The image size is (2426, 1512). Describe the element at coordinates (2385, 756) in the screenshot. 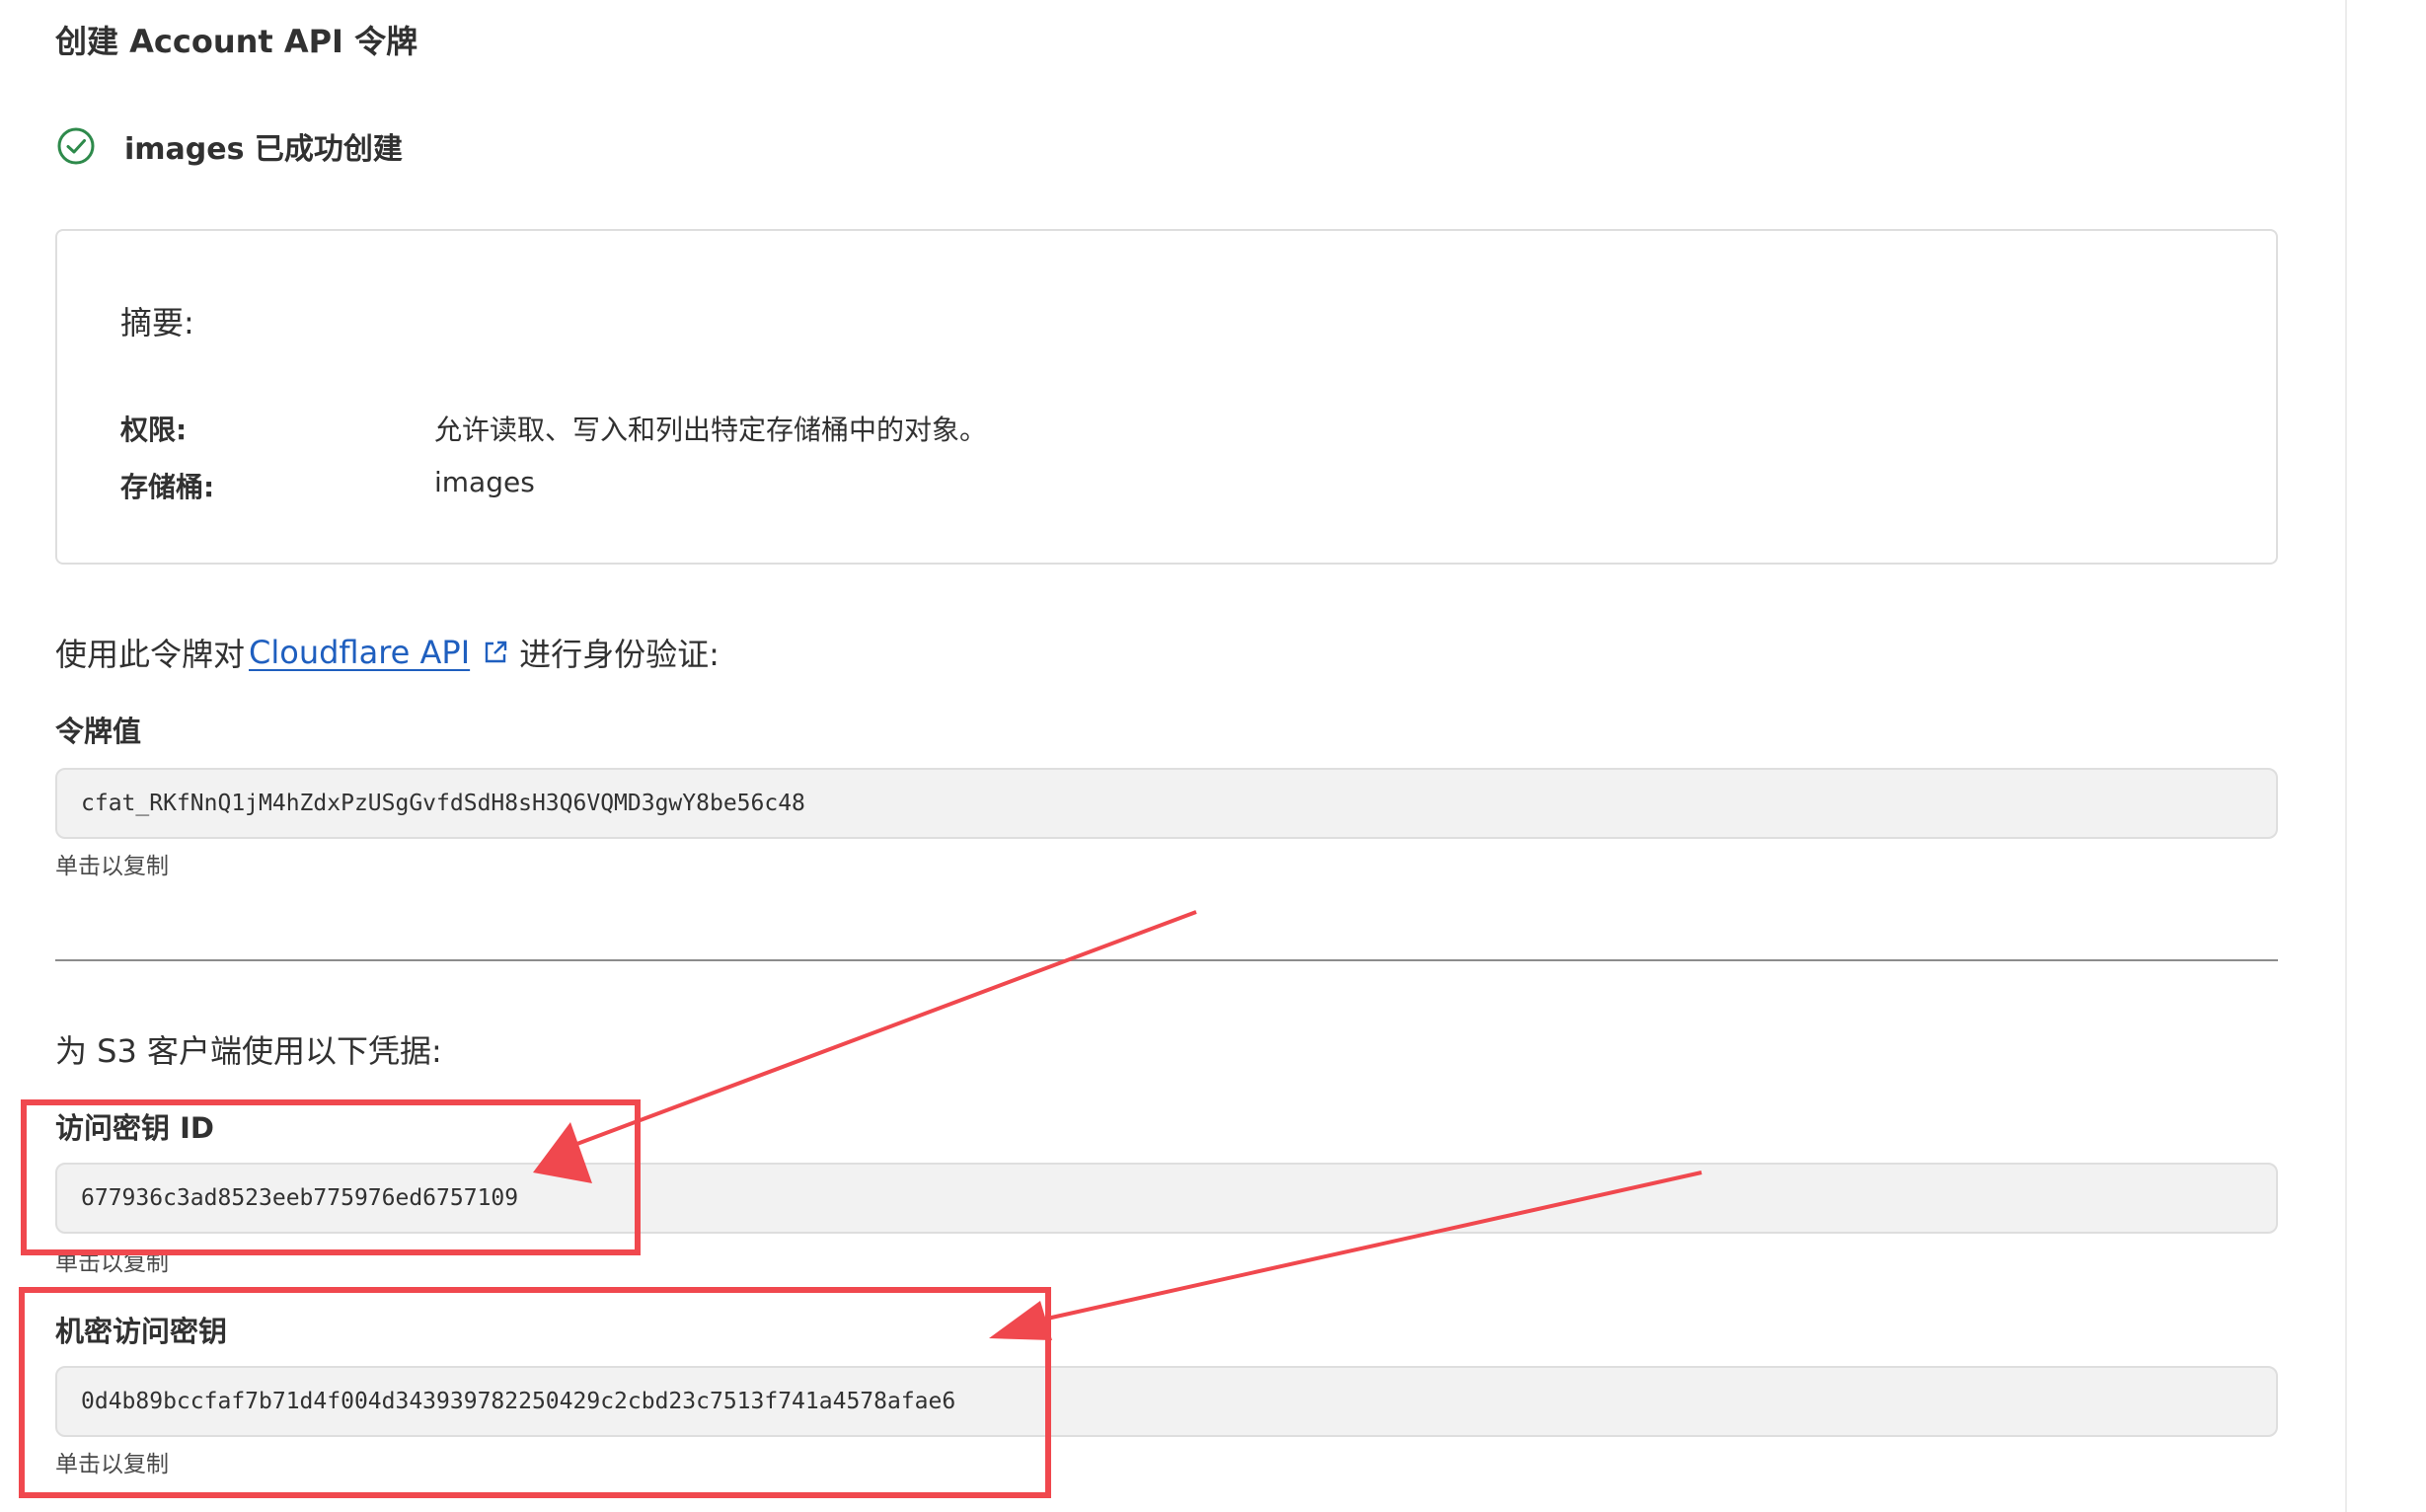

I see `right-panel-edge` at that location.